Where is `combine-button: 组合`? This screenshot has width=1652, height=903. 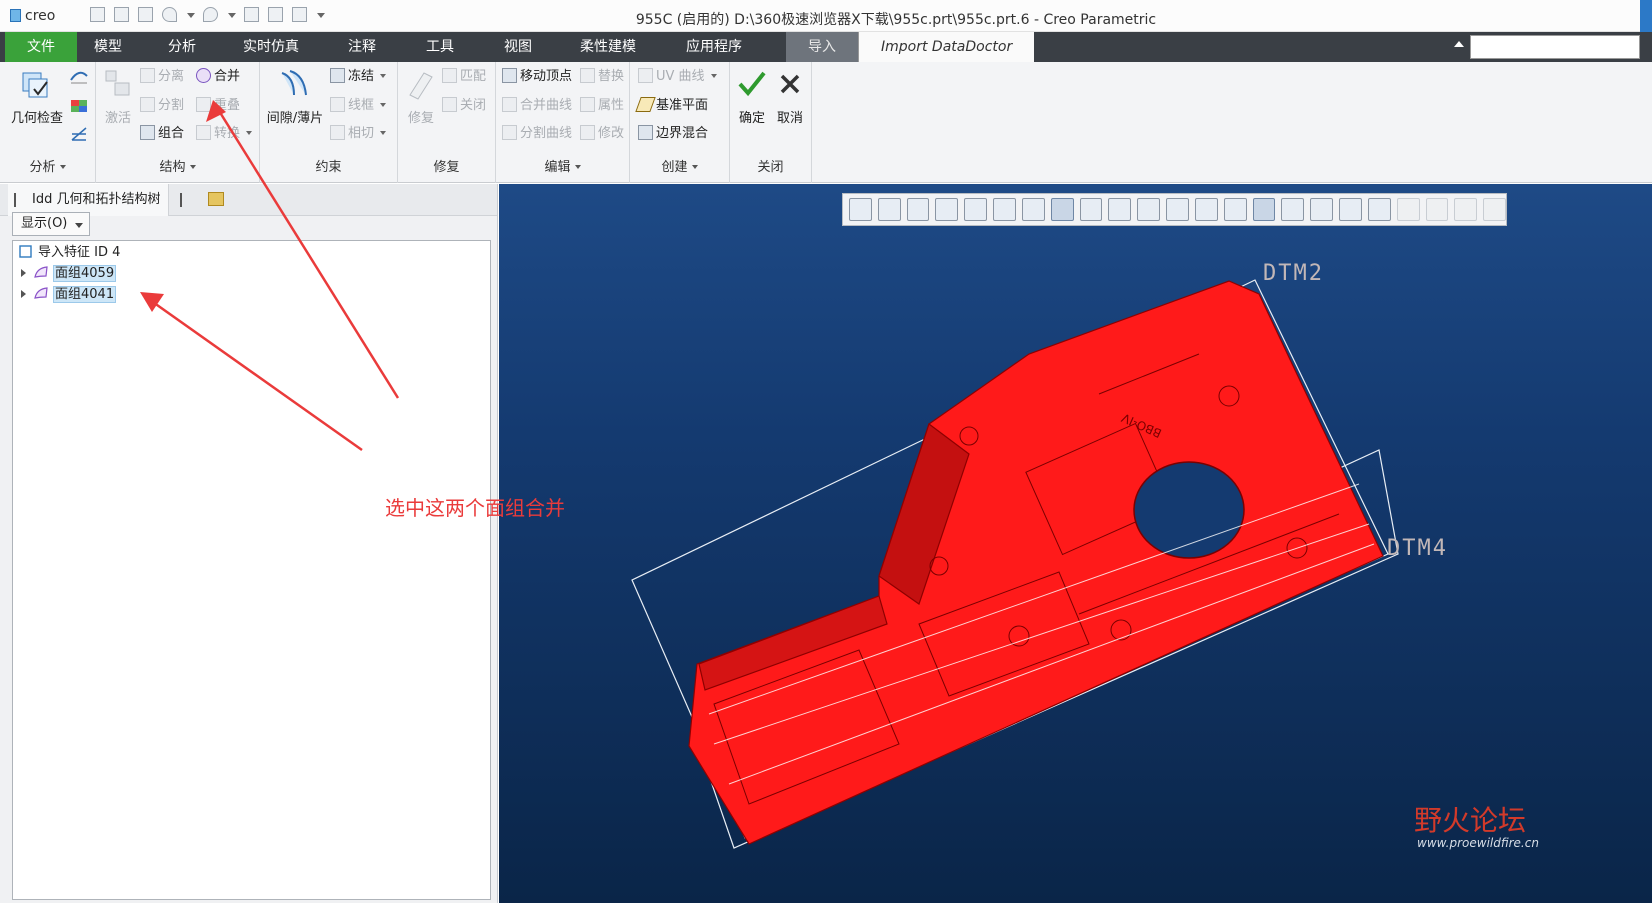 combine-button: 组合 is located at coordinates (162, 134).